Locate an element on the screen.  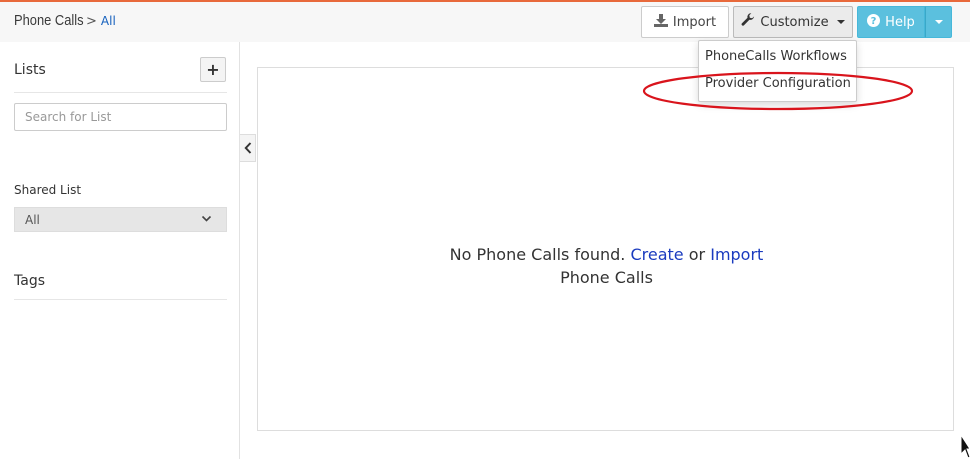
help-button-label: Help is located at coordinates (900, 22).